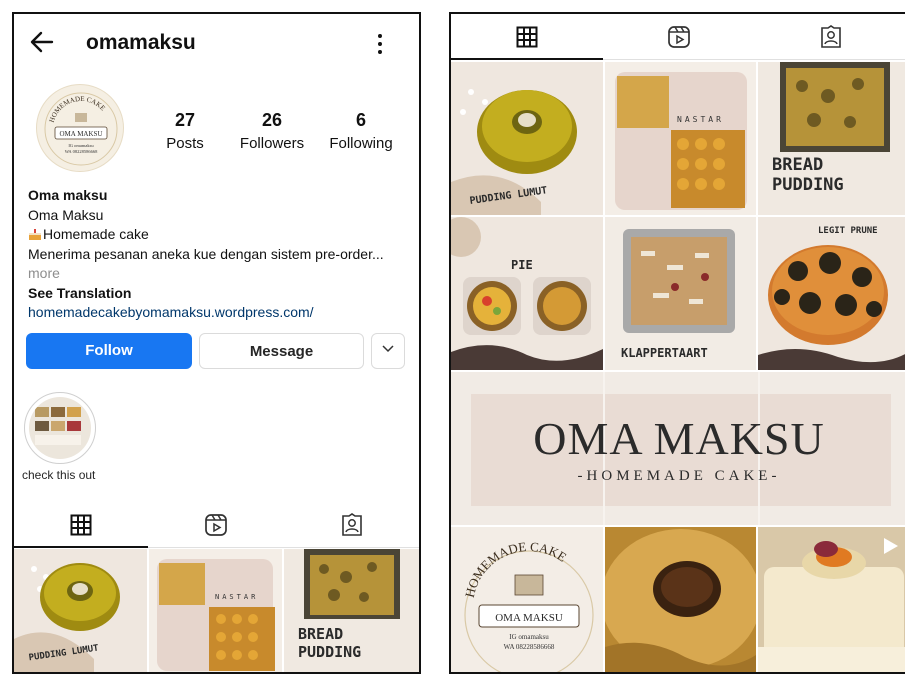 This screenshot has height=674, width=905. I want to click on post-cake-closeup, so click(680, 599).